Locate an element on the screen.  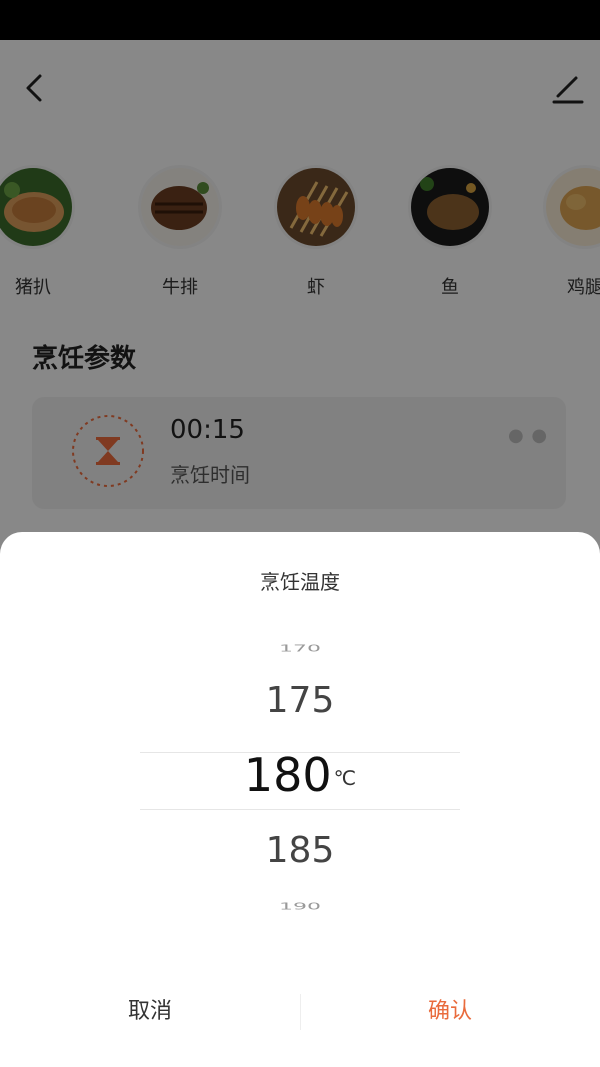
picker-selected-option: 180 ℃ is located at coordinates (300, 775).